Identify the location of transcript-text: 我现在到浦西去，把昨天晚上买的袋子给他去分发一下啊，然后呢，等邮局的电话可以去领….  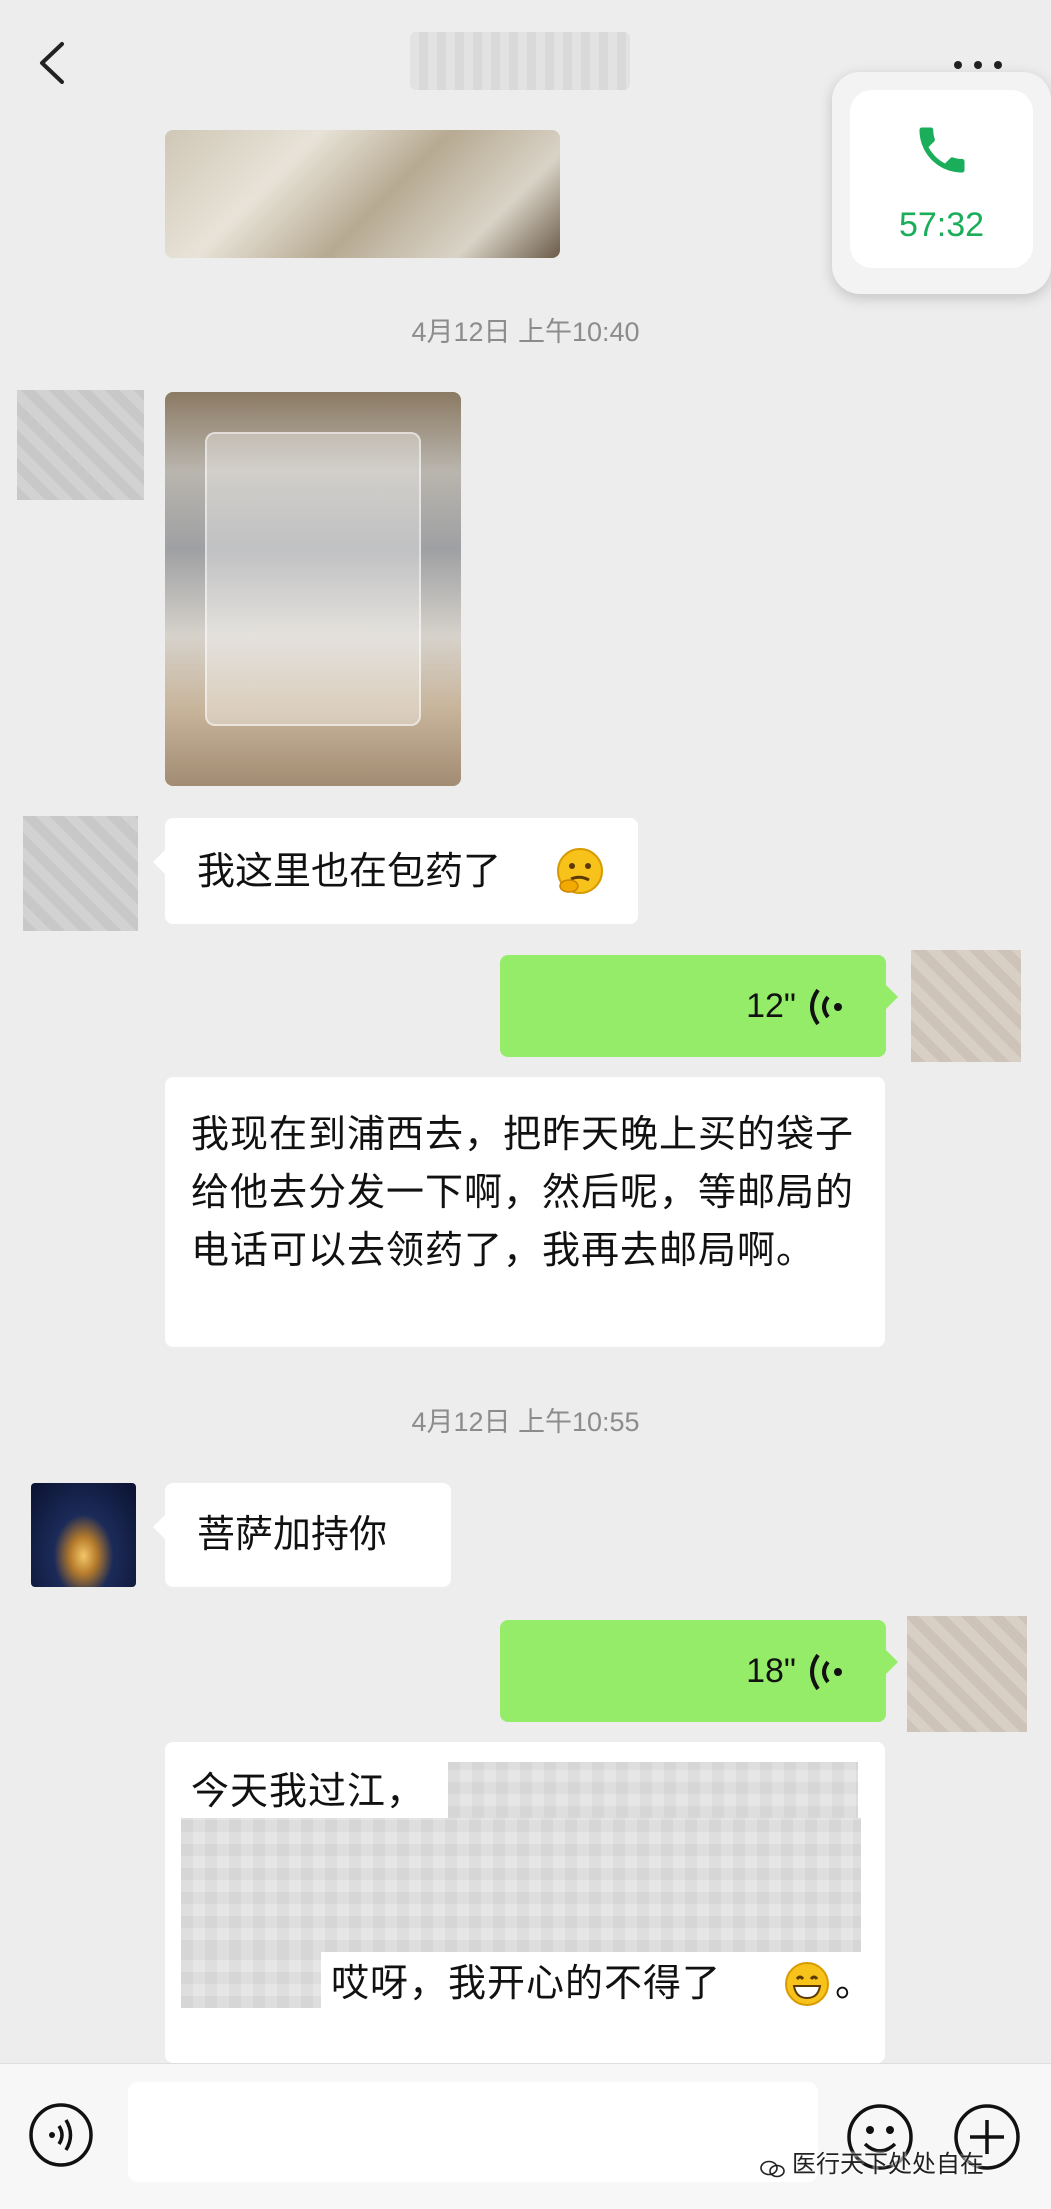
(523, 1192).